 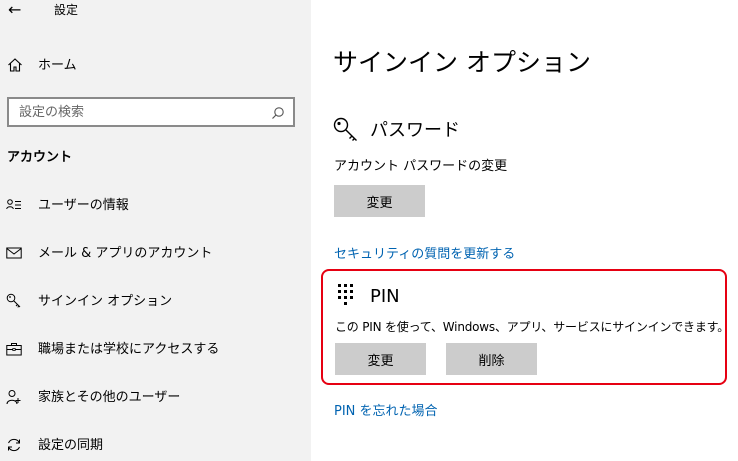 I want to click on title-bar: ← 設定, so click(x=155, y=11).